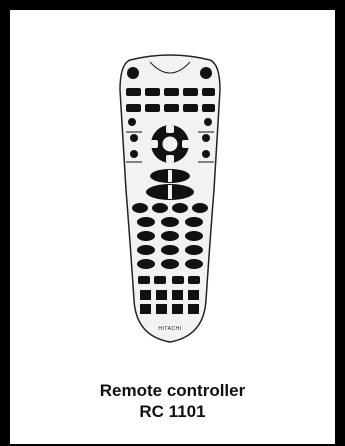  What do you see at coordinates (186, 144) in the screenshot?
I see `dpad-right-button` at bounding box center [186, 144].